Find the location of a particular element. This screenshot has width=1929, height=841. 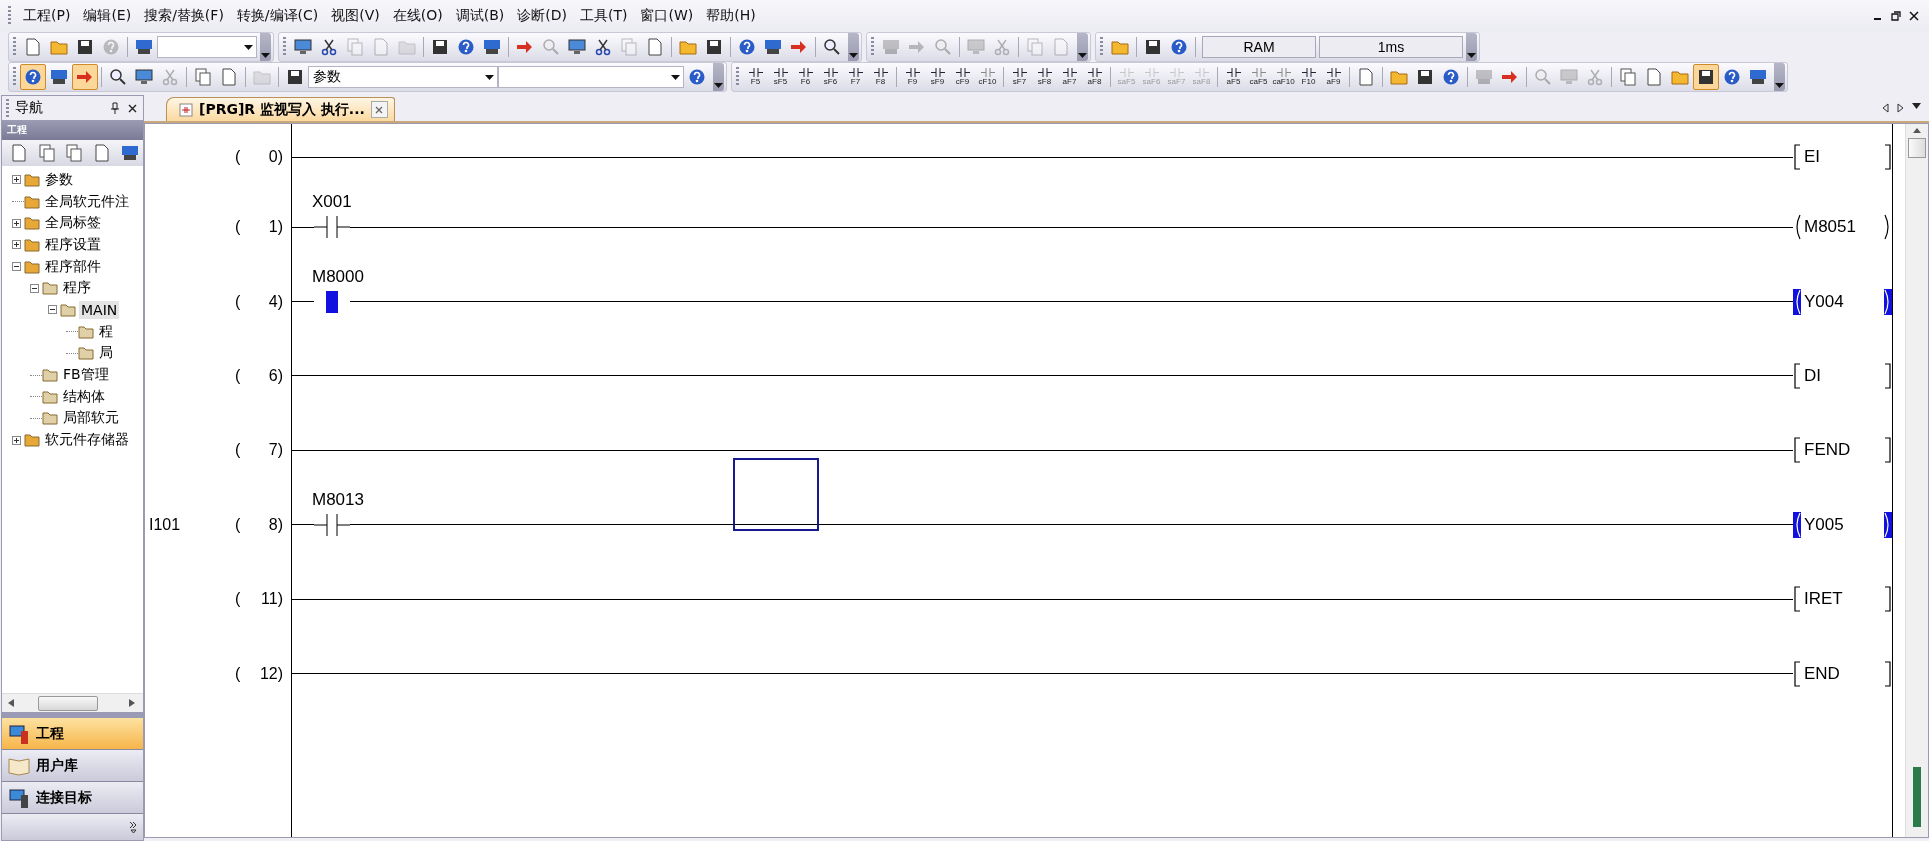

toolbar-button is located at coordinates (1706, 77).